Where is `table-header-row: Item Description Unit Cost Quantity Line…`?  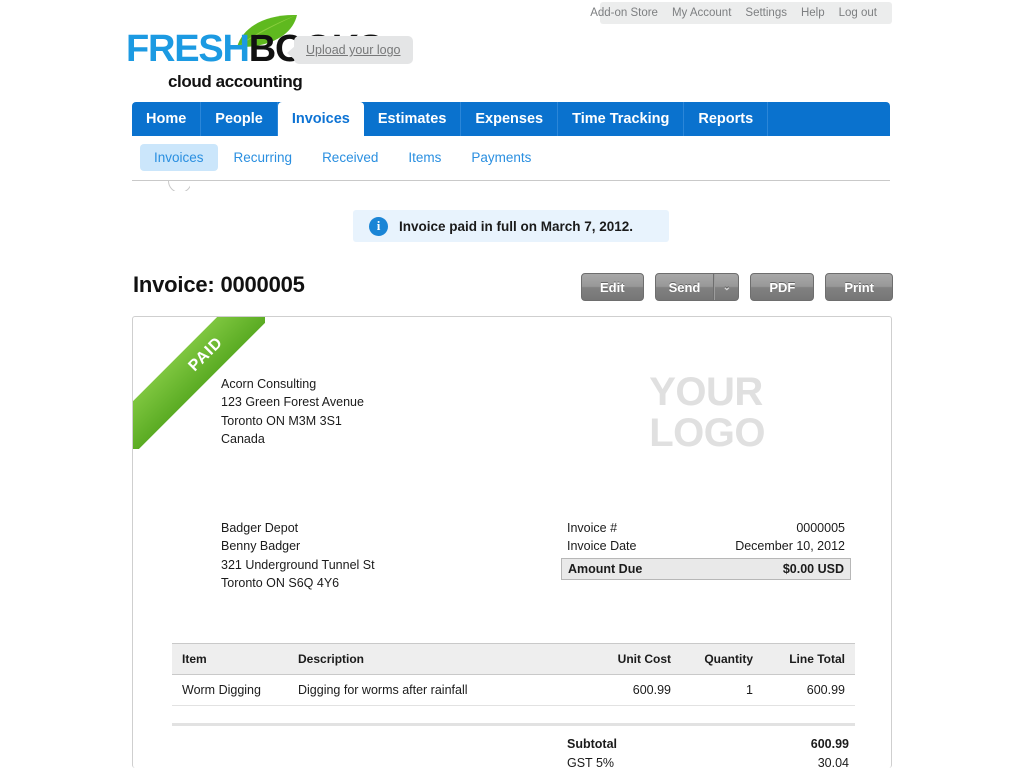
table-header-row: Item Description Unit Cost Quantity Line… is located at coordinates (513, 659).